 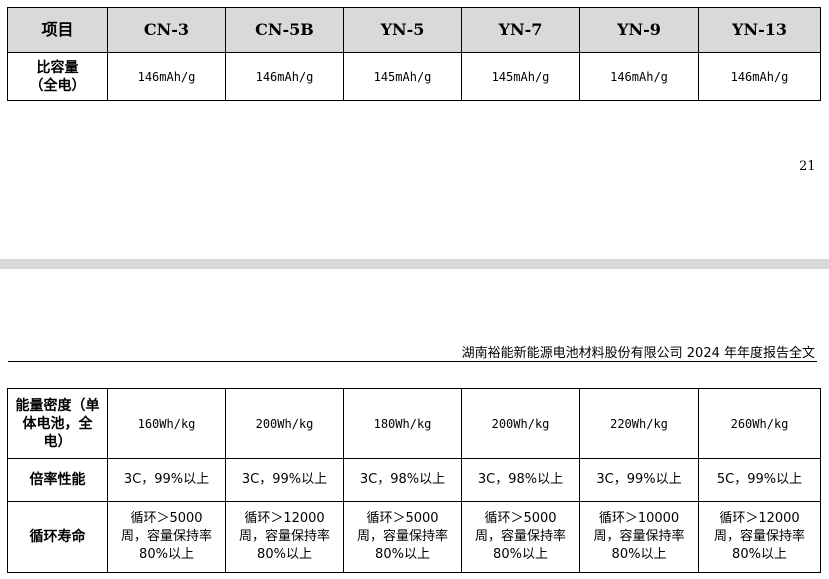 I want to click on page-number: 21, so click(x=807, y=166).